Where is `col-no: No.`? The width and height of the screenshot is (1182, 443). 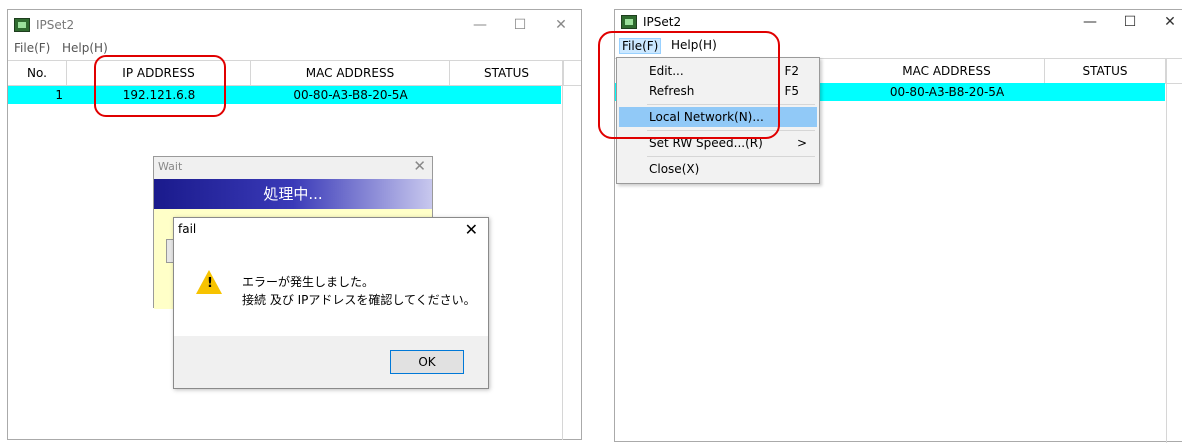
col-no: No. is located at coordinates (37, 73).